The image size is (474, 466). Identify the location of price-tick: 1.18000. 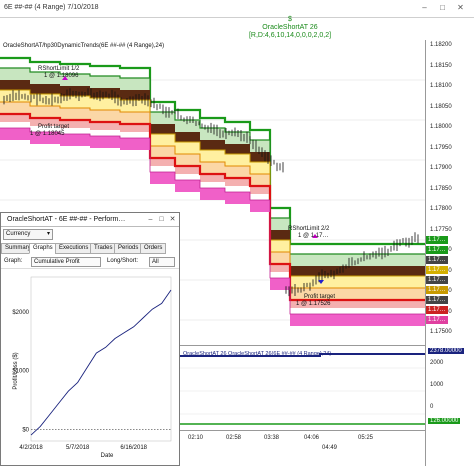
(441, 127).